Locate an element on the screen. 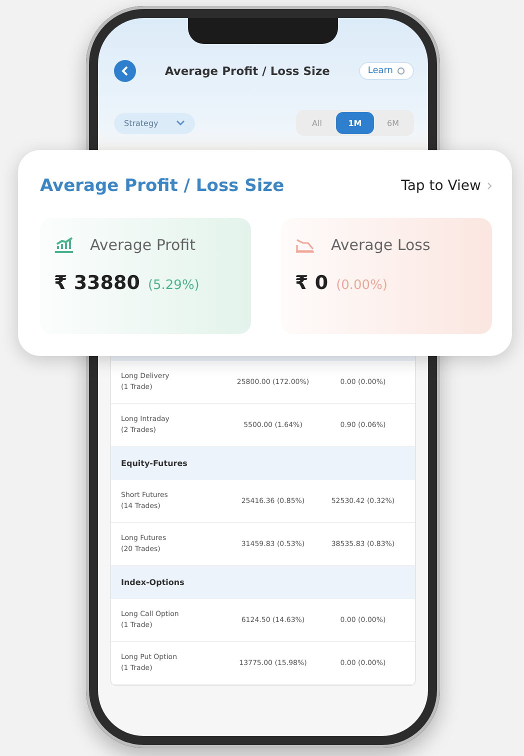 The image size is (524, 756). chevron-down-icon is located at coordinates (181, 123).